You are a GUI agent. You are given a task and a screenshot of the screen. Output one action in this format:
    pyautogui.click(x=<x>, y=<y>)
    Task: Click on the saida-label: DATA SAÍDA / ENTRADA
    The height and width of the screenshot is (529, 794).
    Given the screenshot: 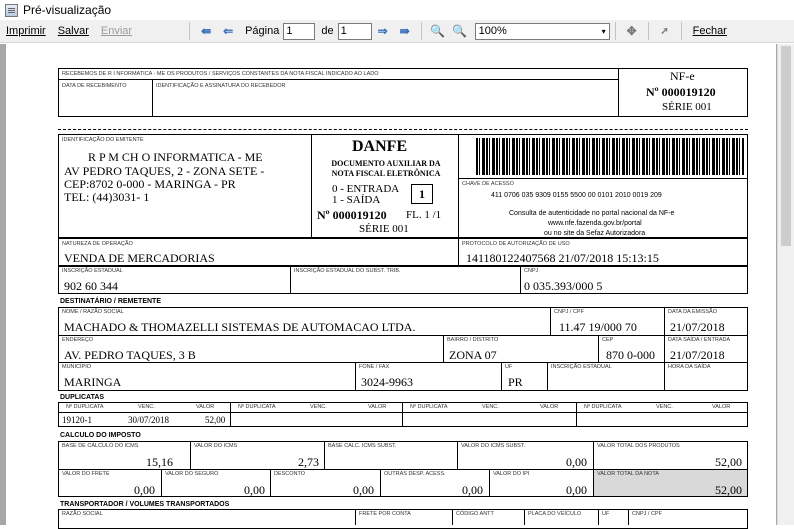 What is the action you would take?
    pyautogui.click(x=699, y=340)
    